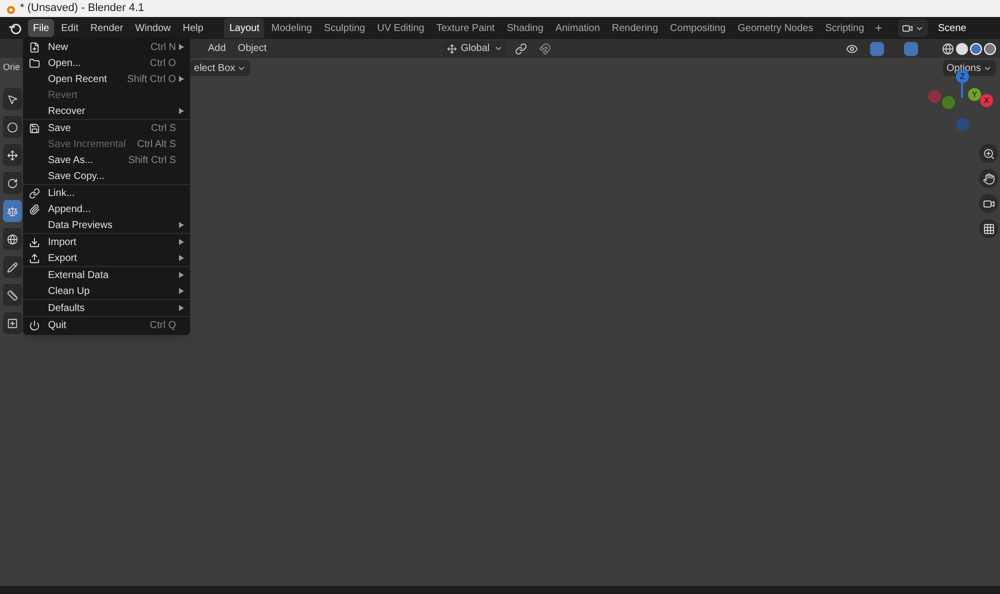 The image size is (1000, 594). What do you see at coordinates (845, 28) in the screenshot?
I see `workspace-tab: Scripting` at bounding box center [845, 28].